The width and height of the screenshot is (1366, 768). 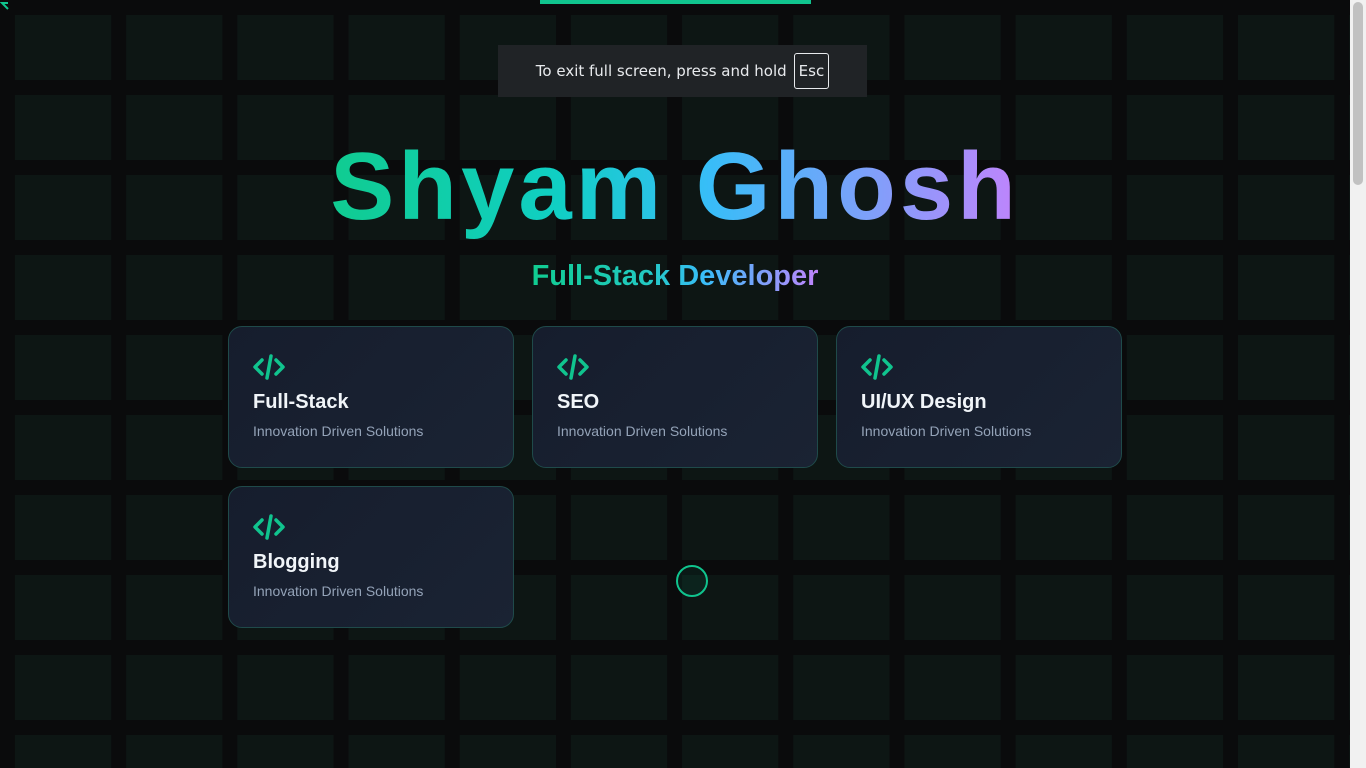 I want to click on service-card-blogging: Blogging Innovation Driven Solutions, so click(x=371, y=557).